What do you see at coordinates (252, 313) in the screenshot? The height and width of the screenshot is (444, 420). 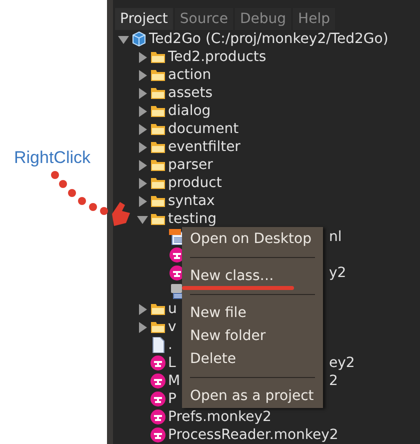 I see `menu-item: New file` at bounding box center [252, 313].